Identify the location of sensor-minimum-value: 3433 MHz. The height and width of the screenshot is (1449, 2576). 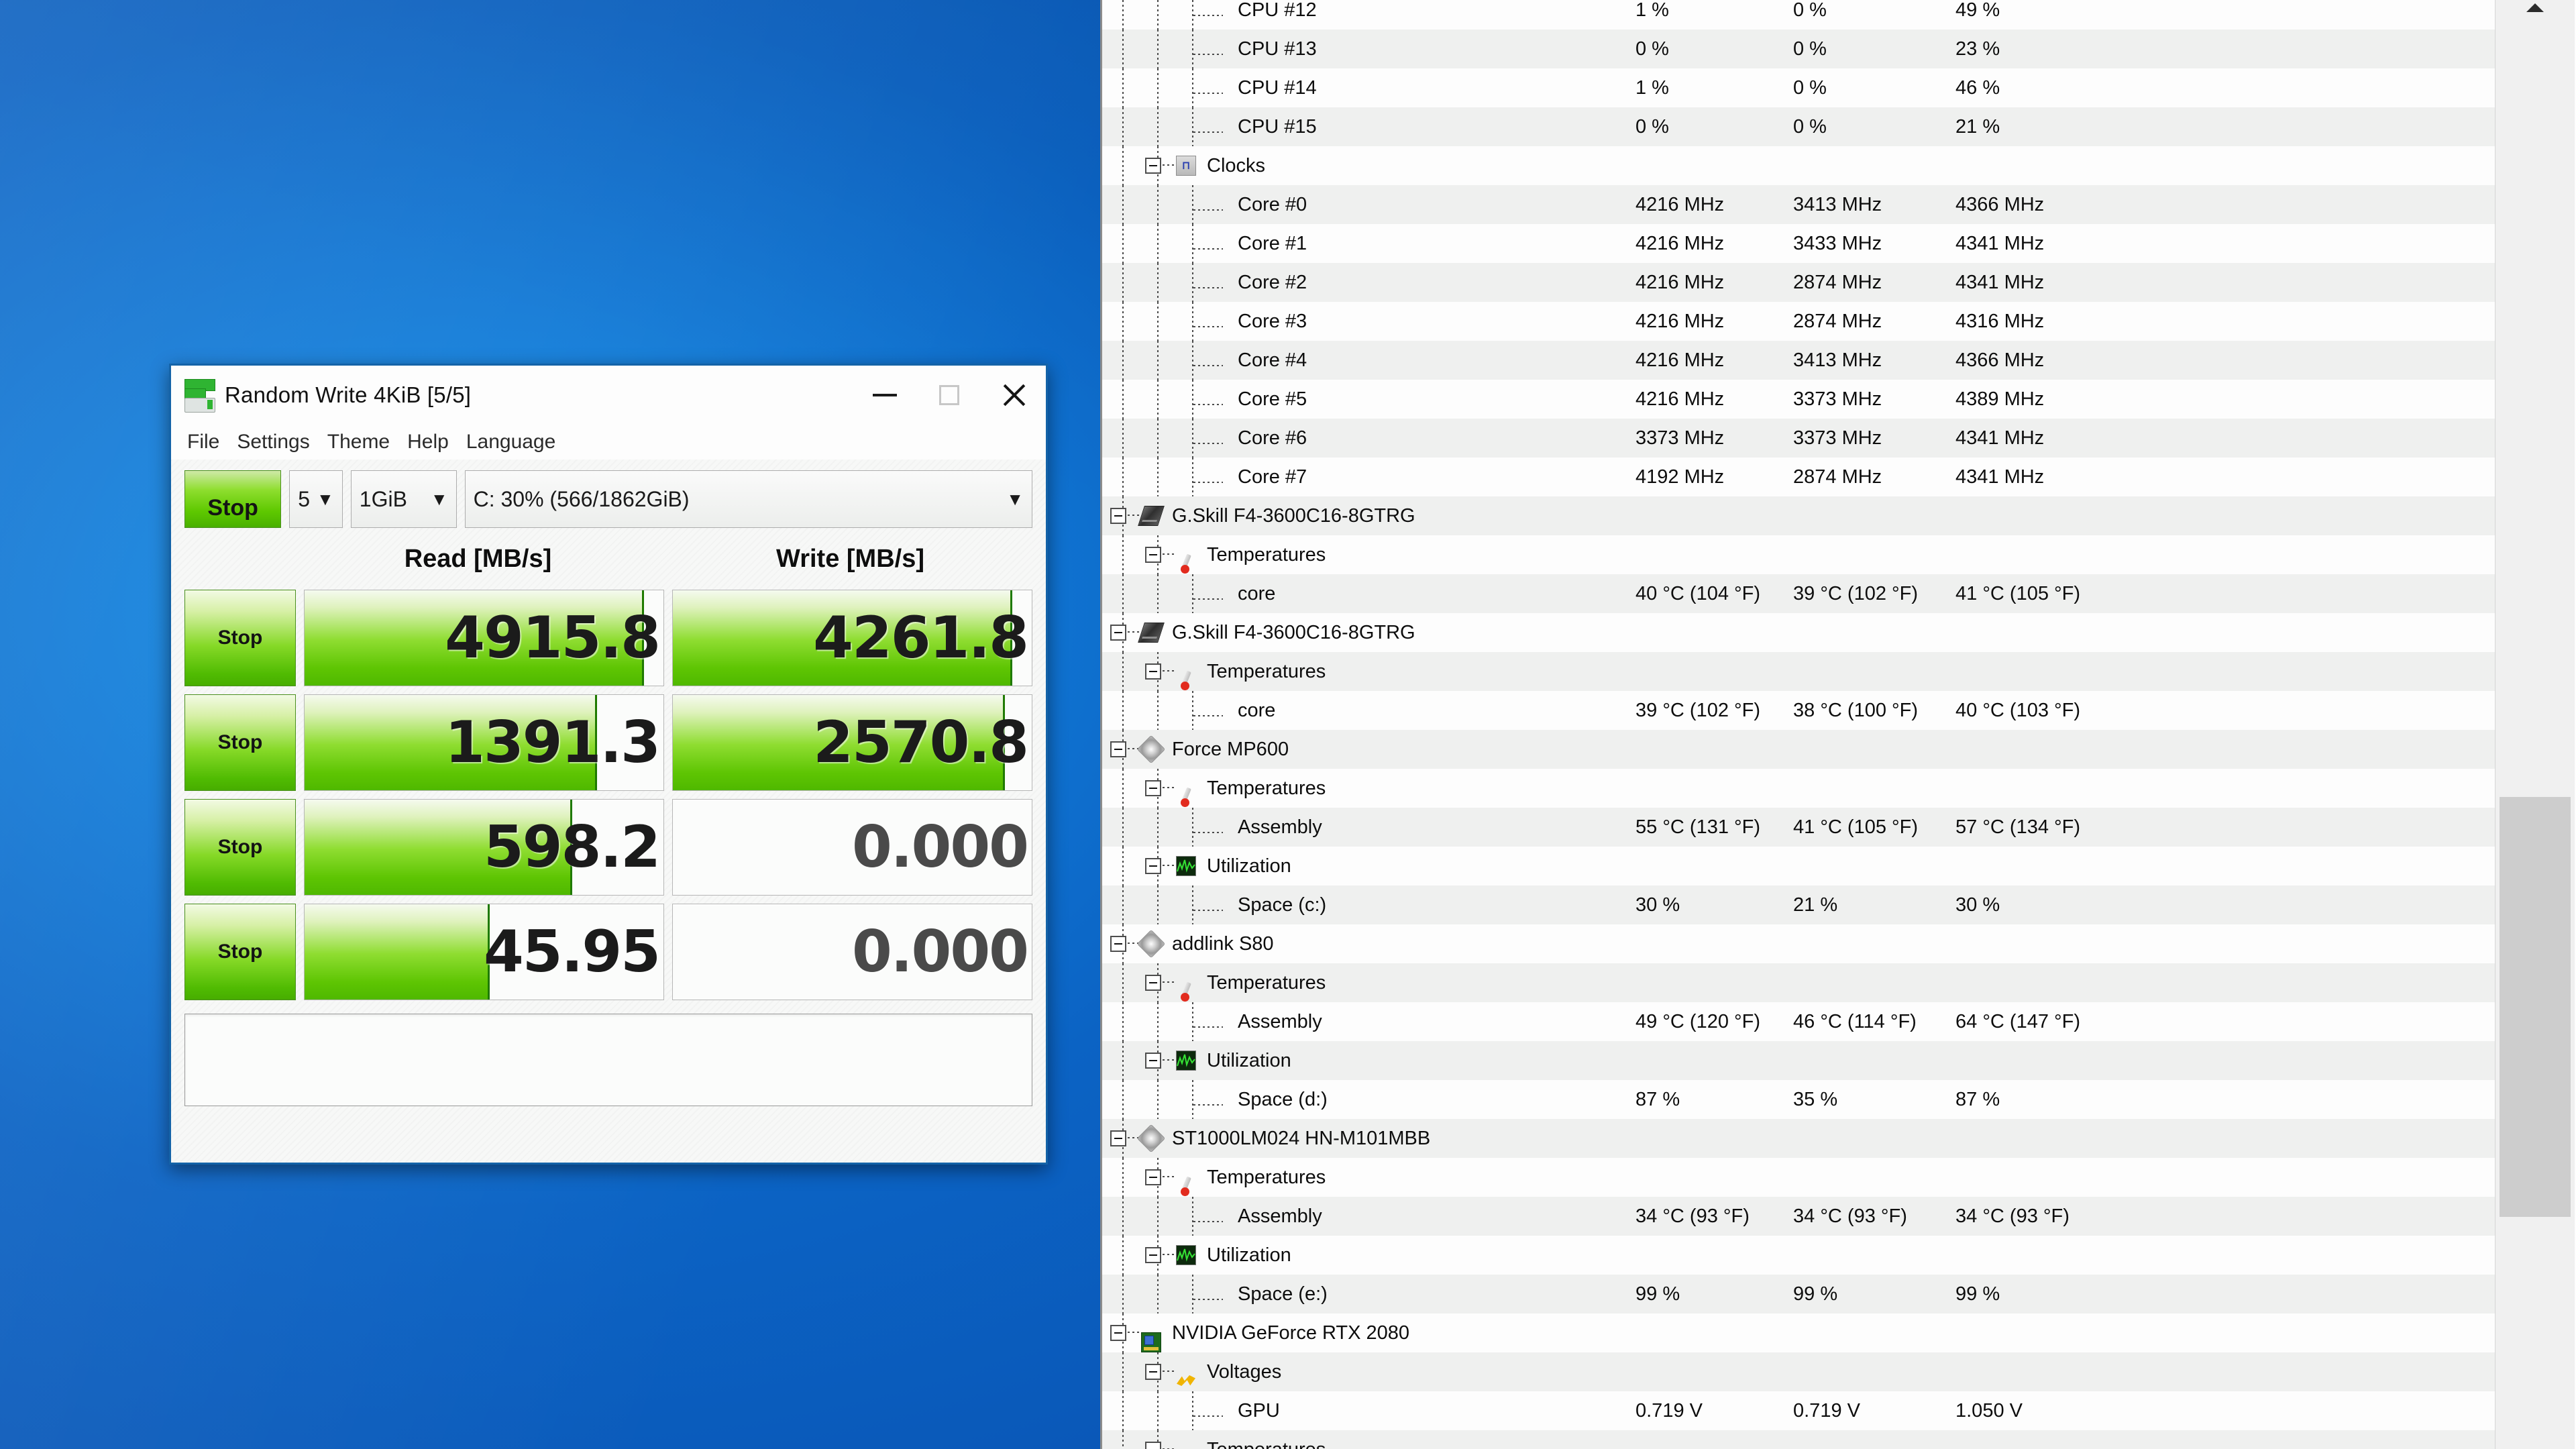
(1837, 243).